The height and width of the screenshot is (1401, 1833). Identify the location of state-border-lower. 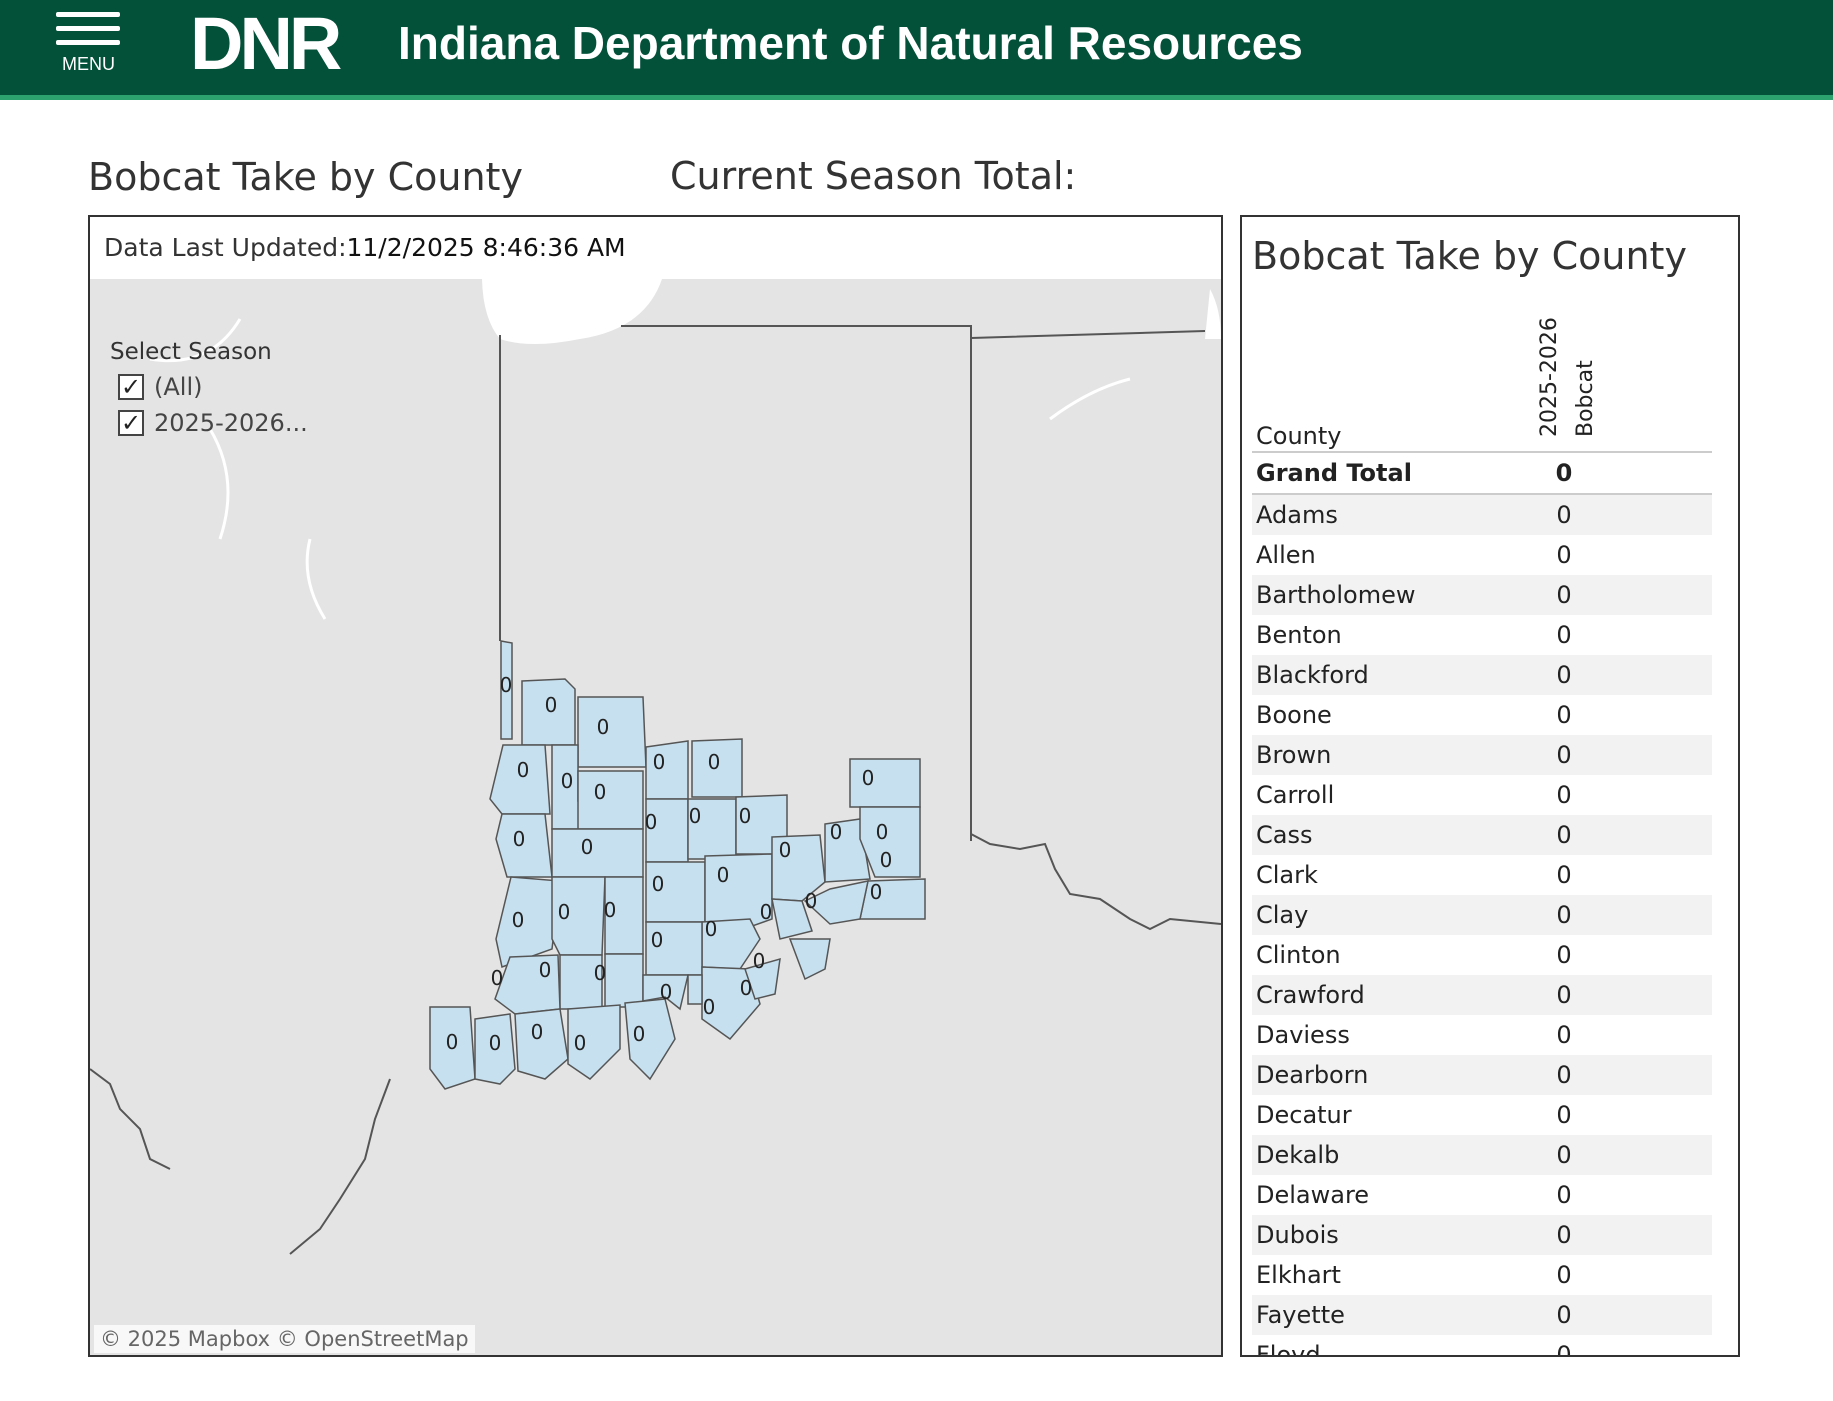
(240, 1161).